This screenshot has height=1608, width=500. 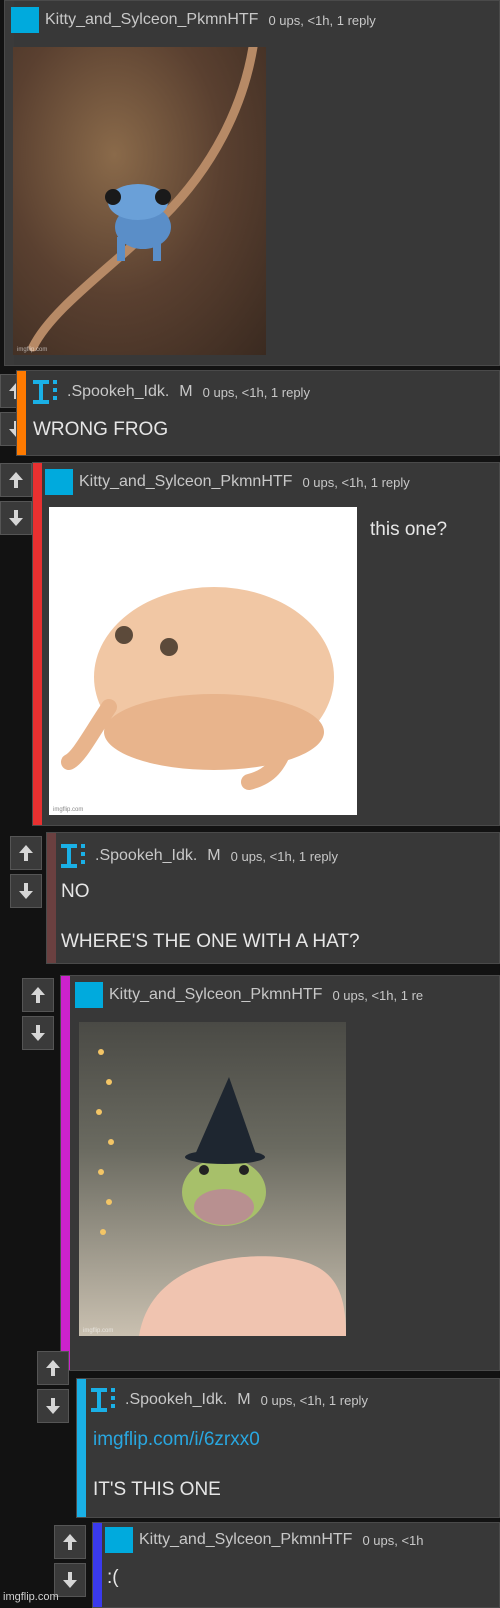 What do you see at coordinates (157, 1489) in the screenshot?
I see `comment-text: IT'S THIS ONE` at bounding box center [157, 1489].